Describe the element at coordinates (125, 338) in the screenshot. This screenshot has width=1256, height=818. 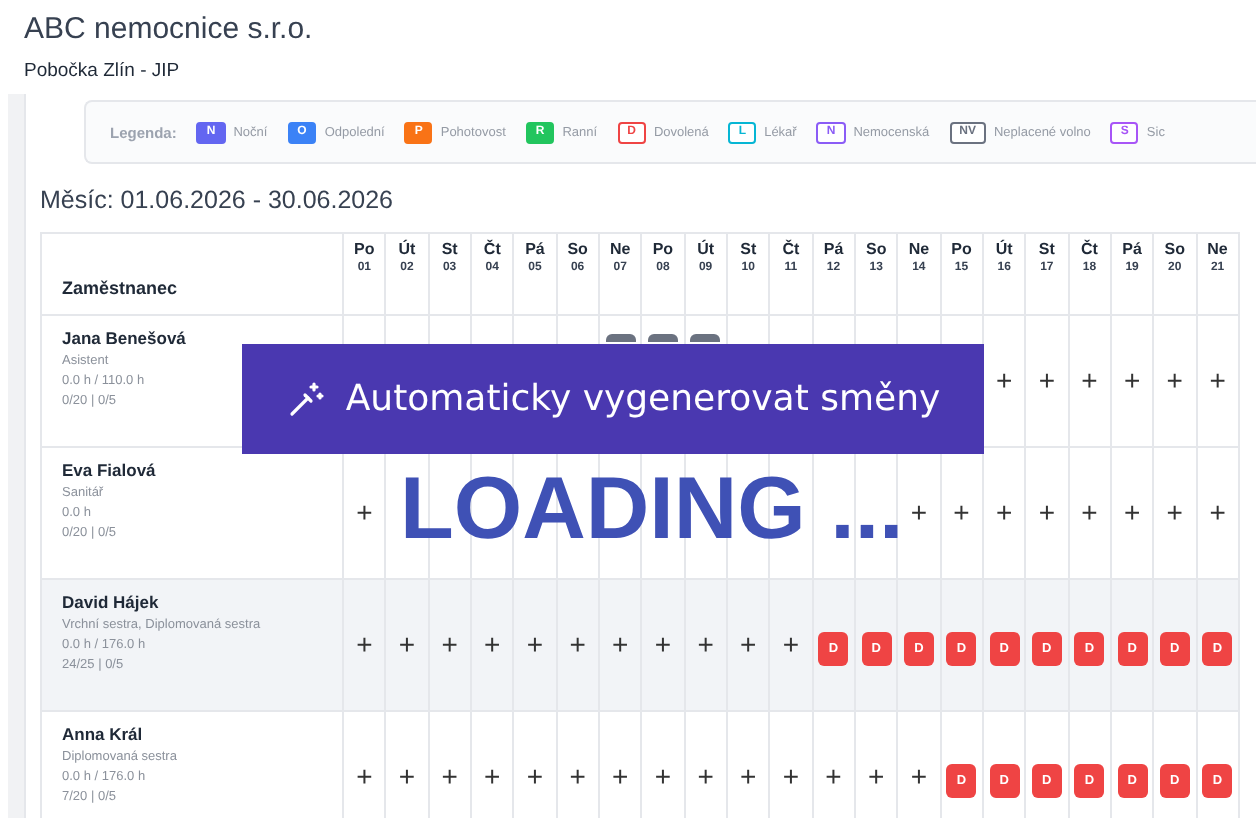
I see `employee-name: Jana Benešová` at that location.